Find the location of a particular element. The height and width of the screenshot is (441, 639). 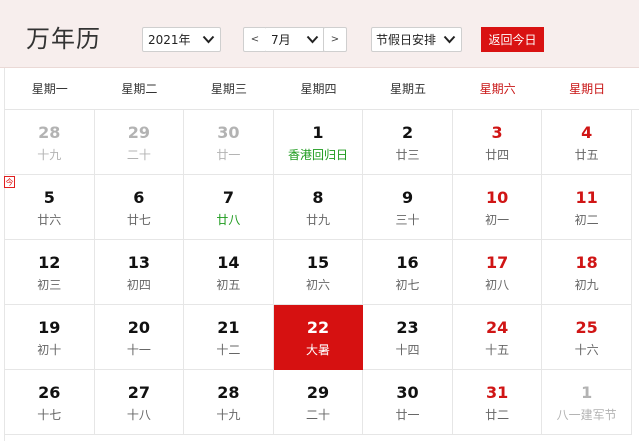

day-cell: 8 廿九 is located at coordinates (318, 207).